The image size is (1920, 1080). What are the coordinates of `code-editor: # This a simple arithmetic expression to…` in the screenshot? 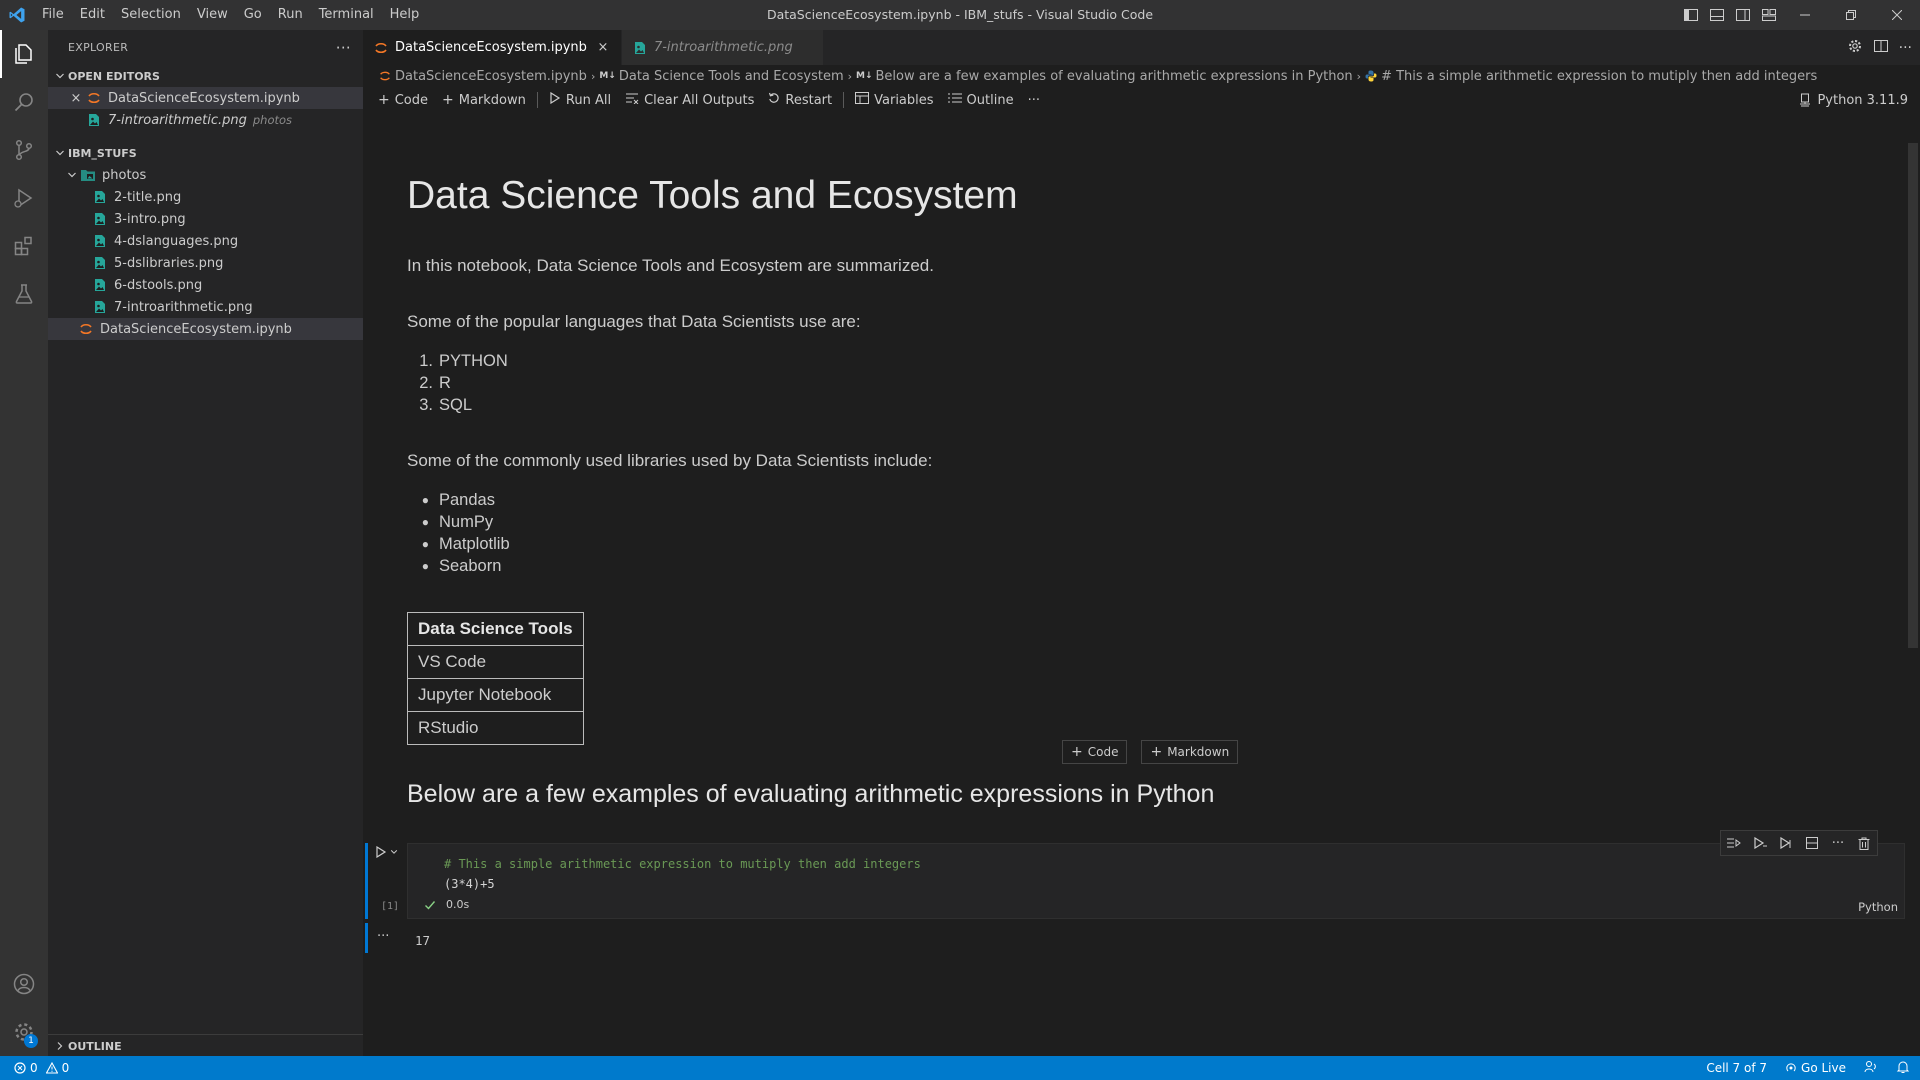 It's located at (682, 874).